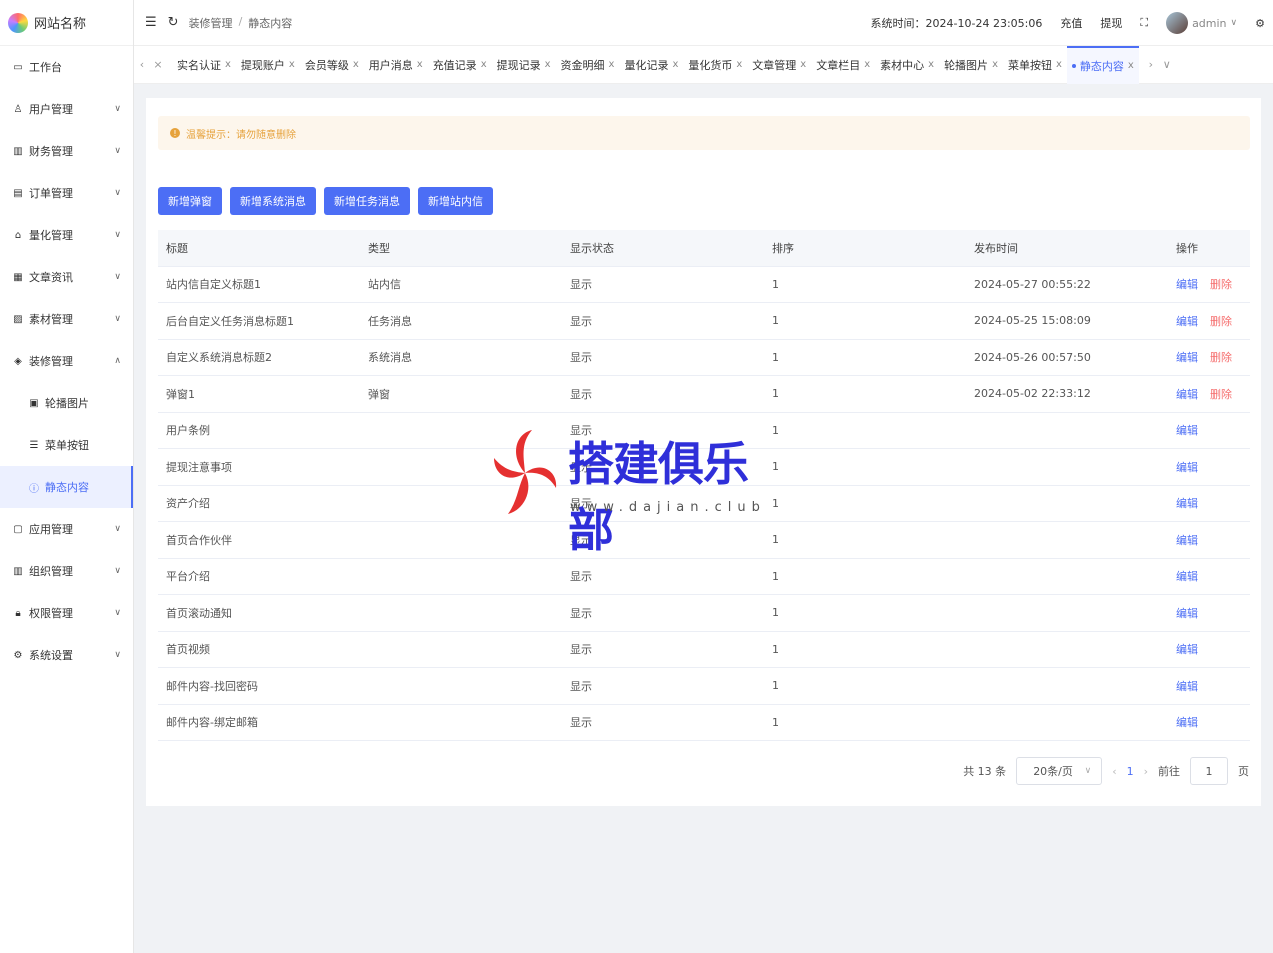 The width and height of the screenshot is (1273, 953). What do you see at coordinates (66, 67) in the screenshot?
I see `sidebar-item: ▭ 工作台` at bounding box center [66, 67].